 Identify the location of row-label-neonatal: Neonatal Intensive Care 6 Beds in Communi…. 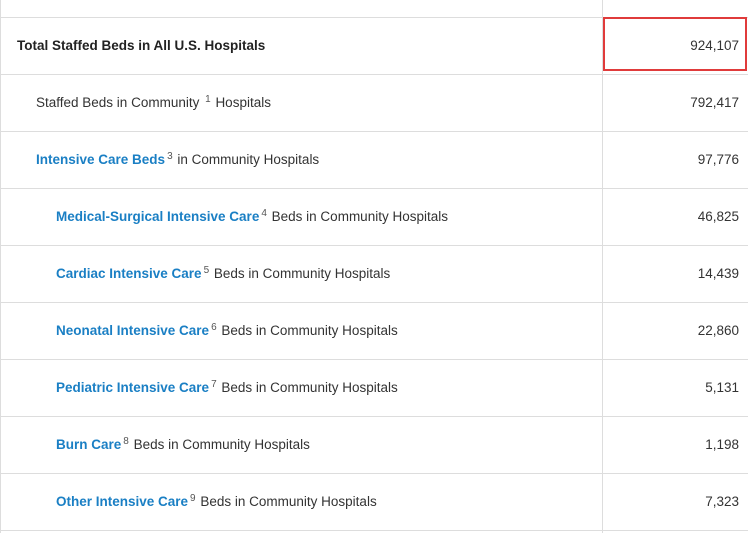
(227, 331).